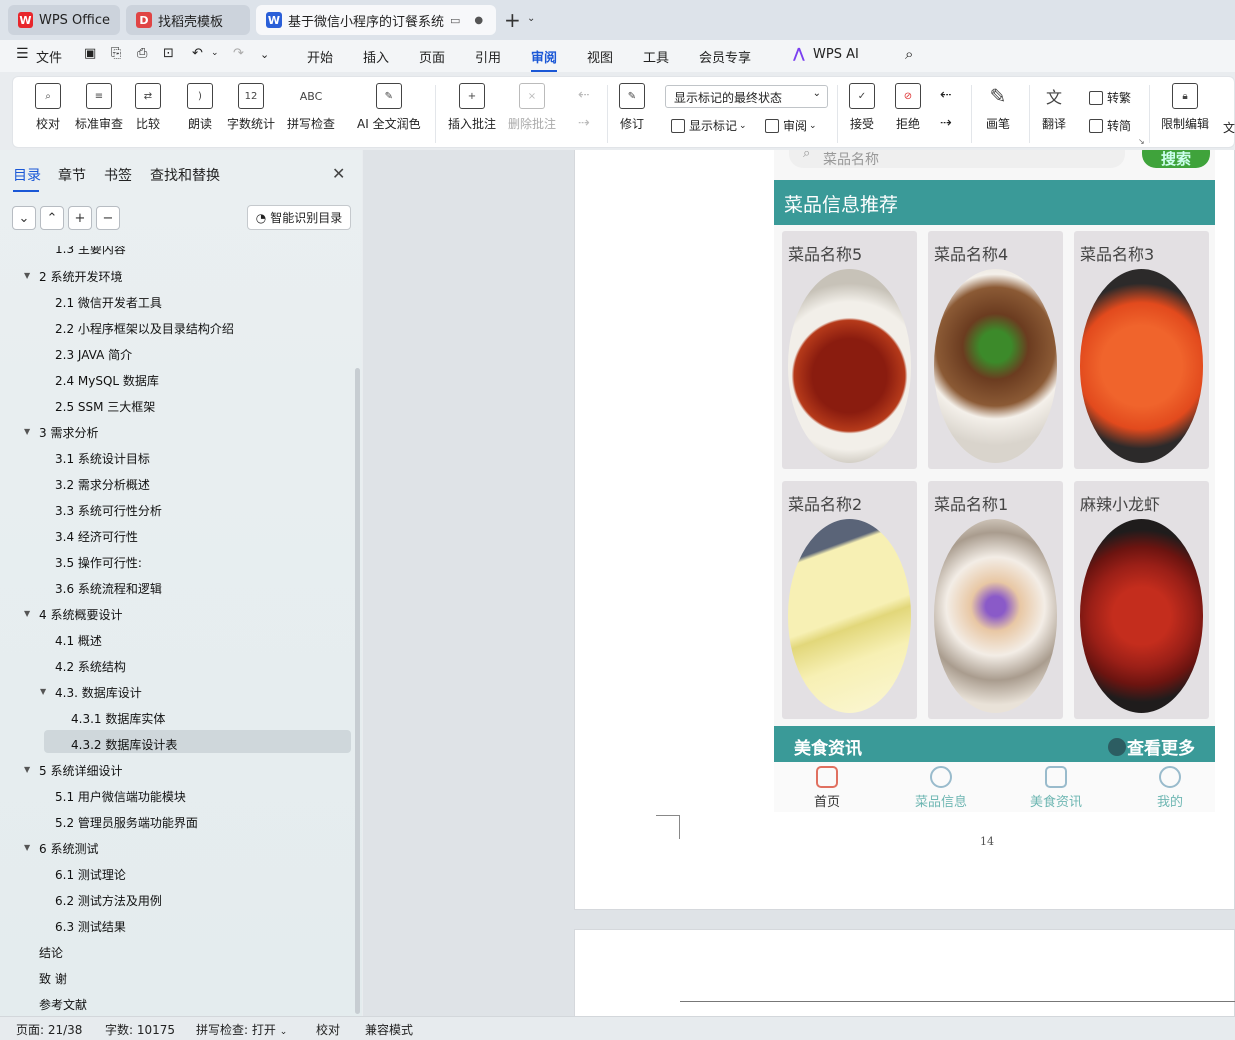 This screenshot has height=1040, width=1235. Describe the element at coordinates (27, 178) in the screenshot. I see `panel-tab-toc: 目录` at that location.